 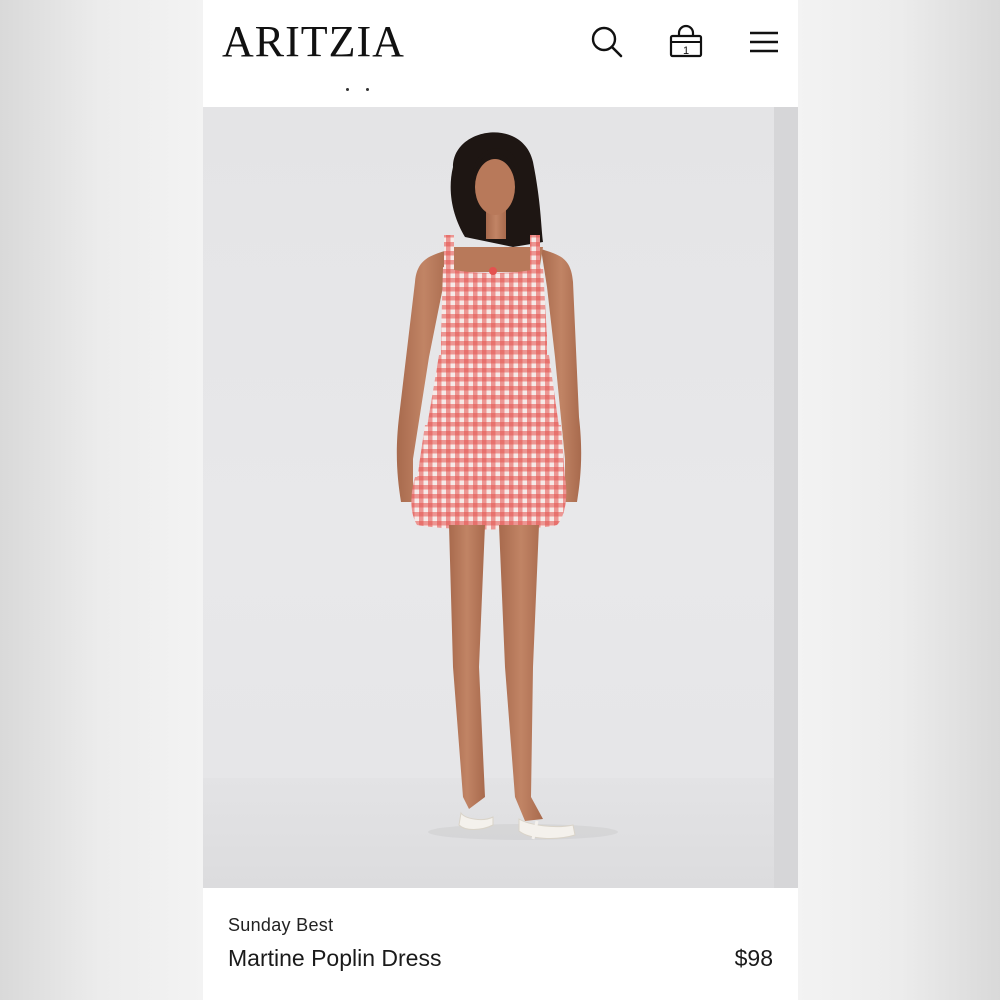 I want to click on menu-icon, so click(x=764, y=42).